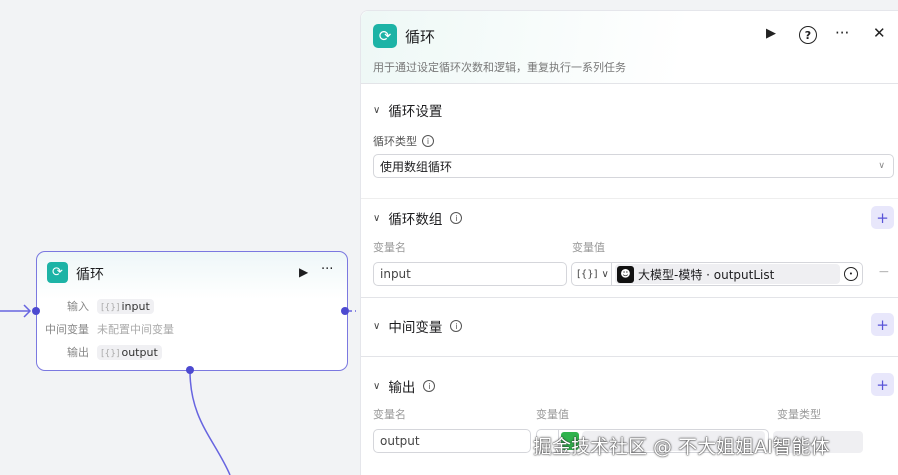  I want to click on watermark: 掘金技术社区 @ 不大姐姐AI智能体, so click(681, 447).